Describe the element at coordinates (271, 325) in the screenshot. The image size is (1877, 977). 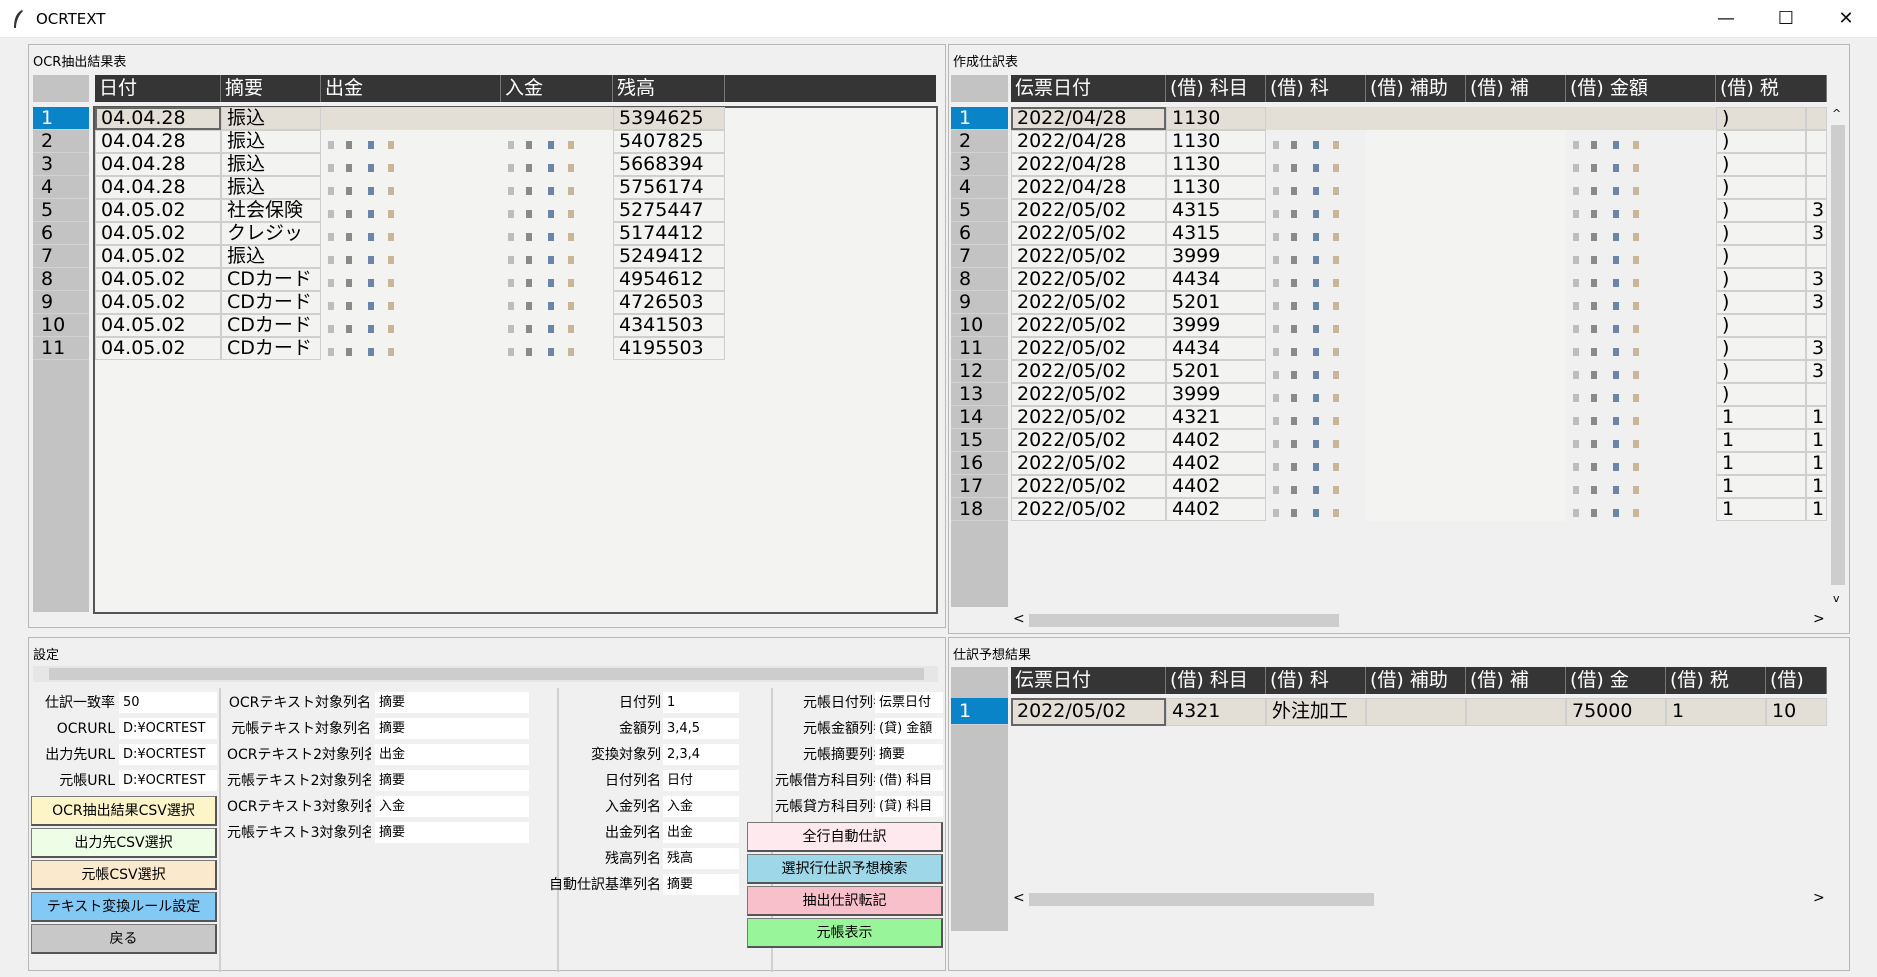
I see `ocr-cell-memo: CDカード` at that location.